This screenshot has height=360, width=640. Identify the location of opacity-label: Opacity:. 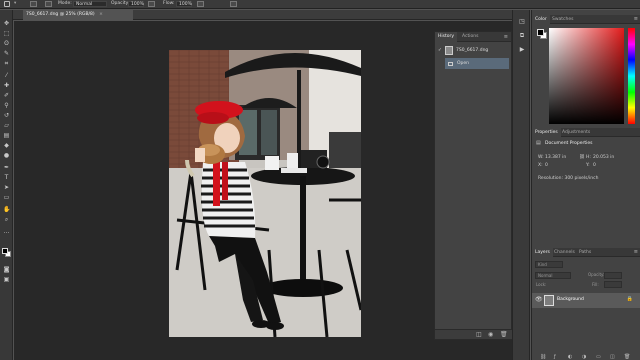
(120, 3).